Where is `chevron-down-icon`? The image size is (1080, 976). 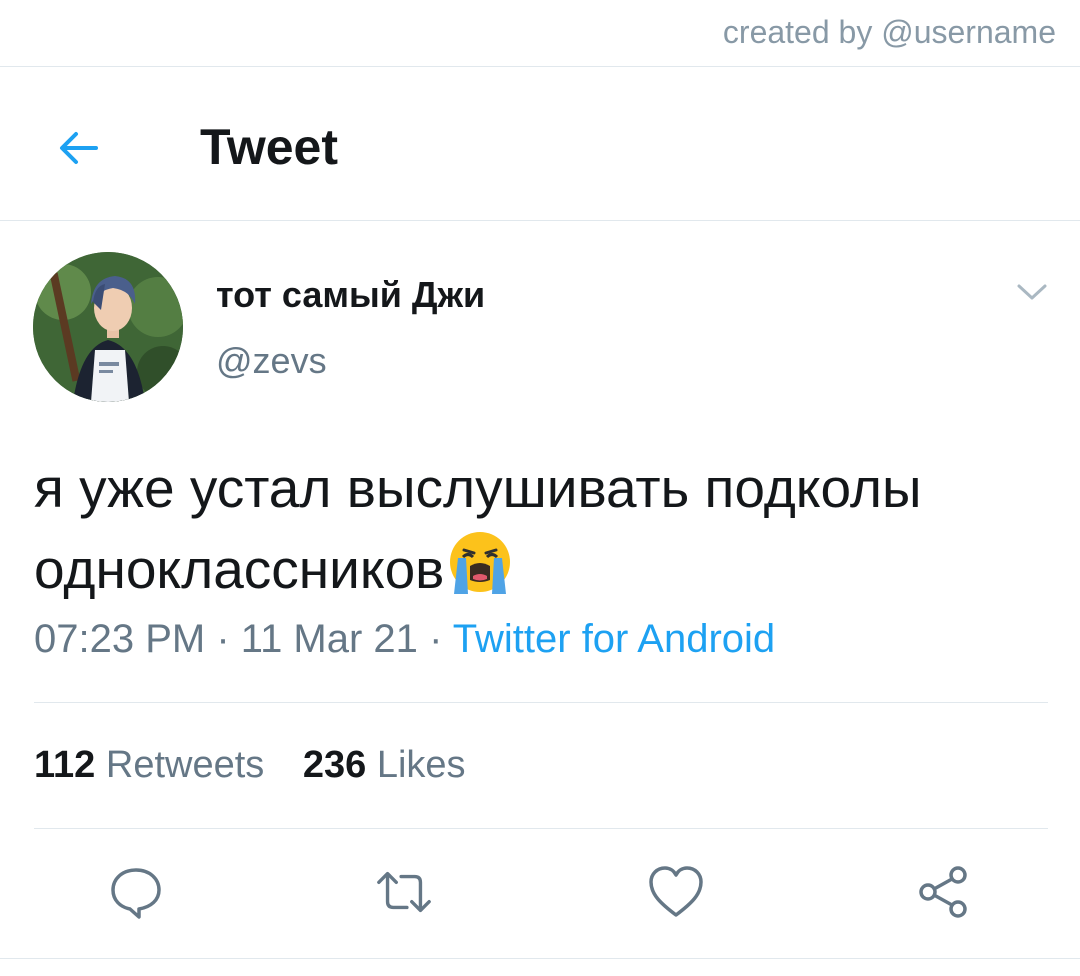 chevron-down-icon is located at coordinates (1032, 292).